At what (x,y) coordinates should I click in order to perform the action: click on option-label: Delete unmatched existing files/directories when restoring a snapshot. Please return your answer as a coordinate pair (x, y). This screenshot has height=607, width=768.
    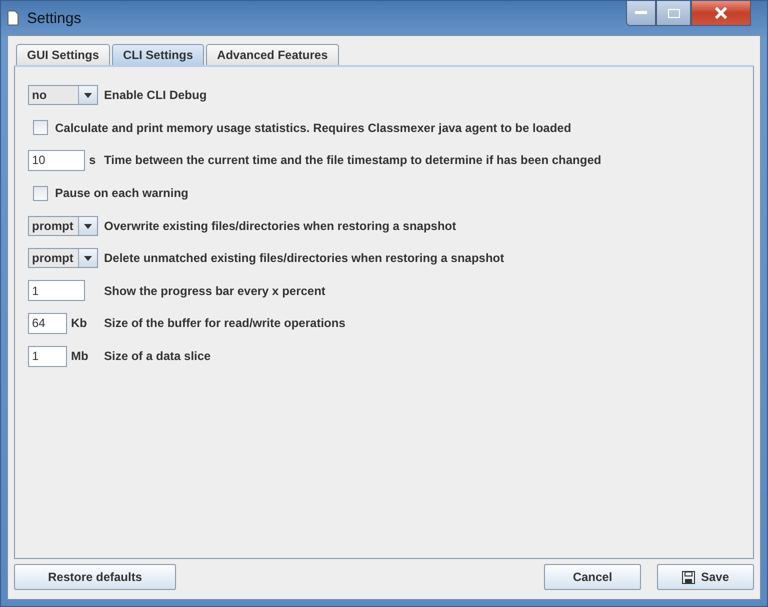
    Looking at the image, I should click on (304, 258).